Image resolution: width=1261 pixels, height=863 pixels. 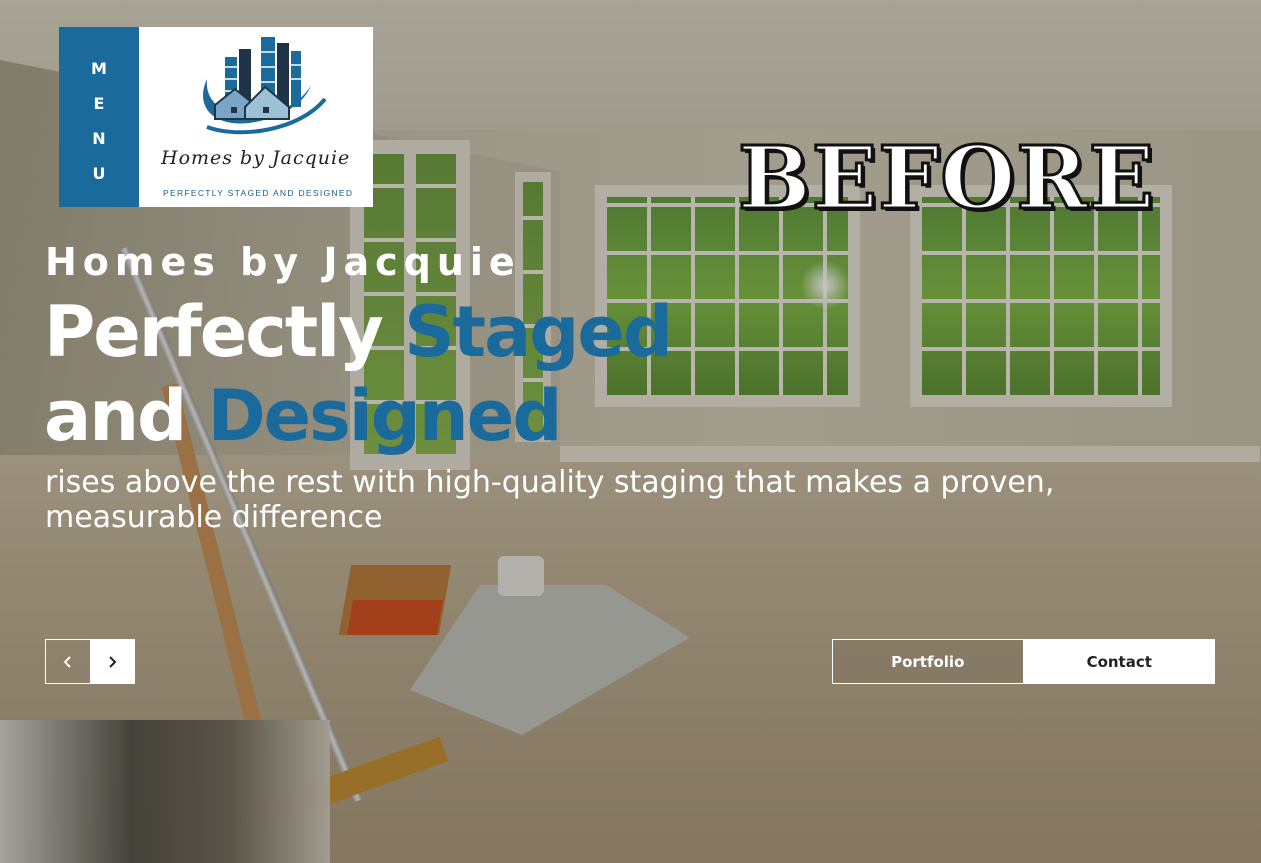 What do you see at coordinates (265, 86) in the screenshot?
I see `logo-buildings-icon` at bounding box center [265, 86].